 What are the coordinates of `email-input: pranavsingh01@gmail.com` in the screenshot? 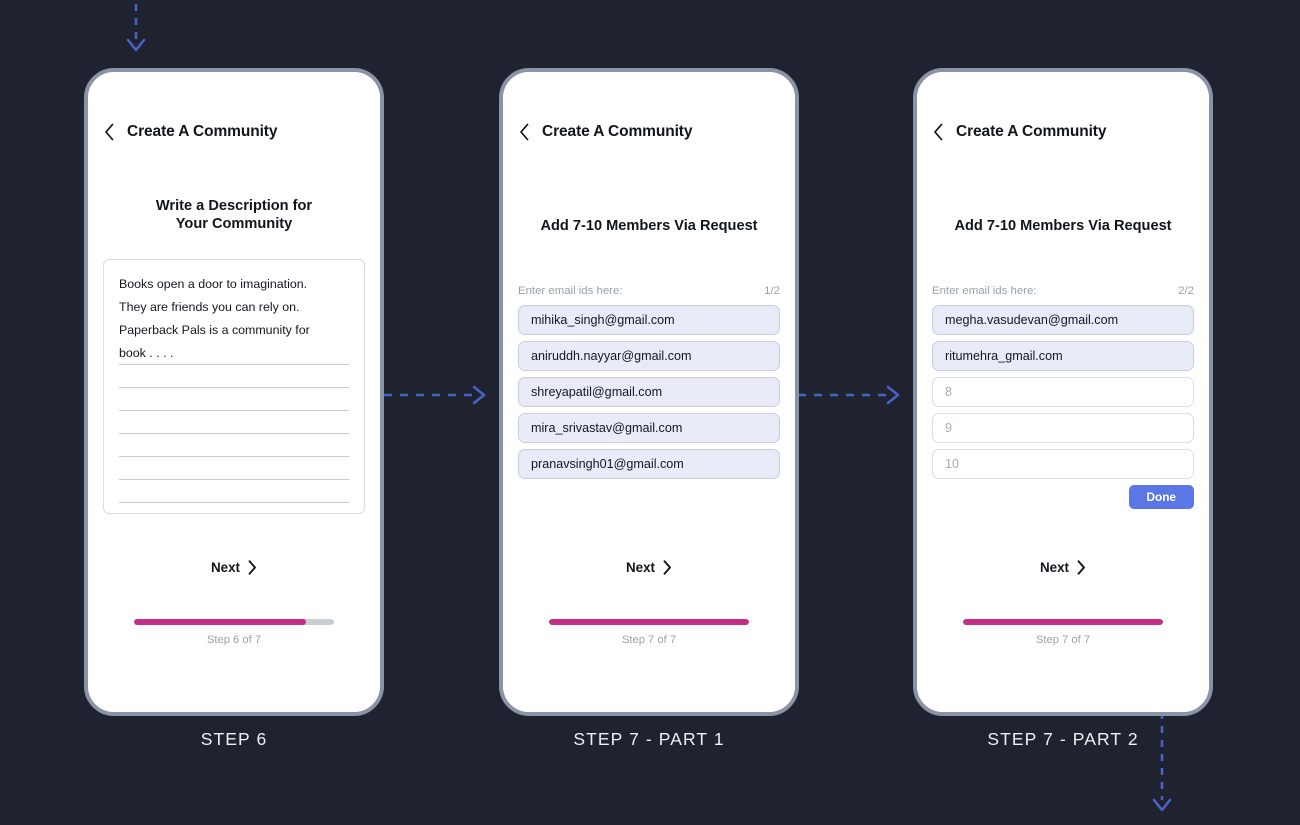 It's located at (649, 463).